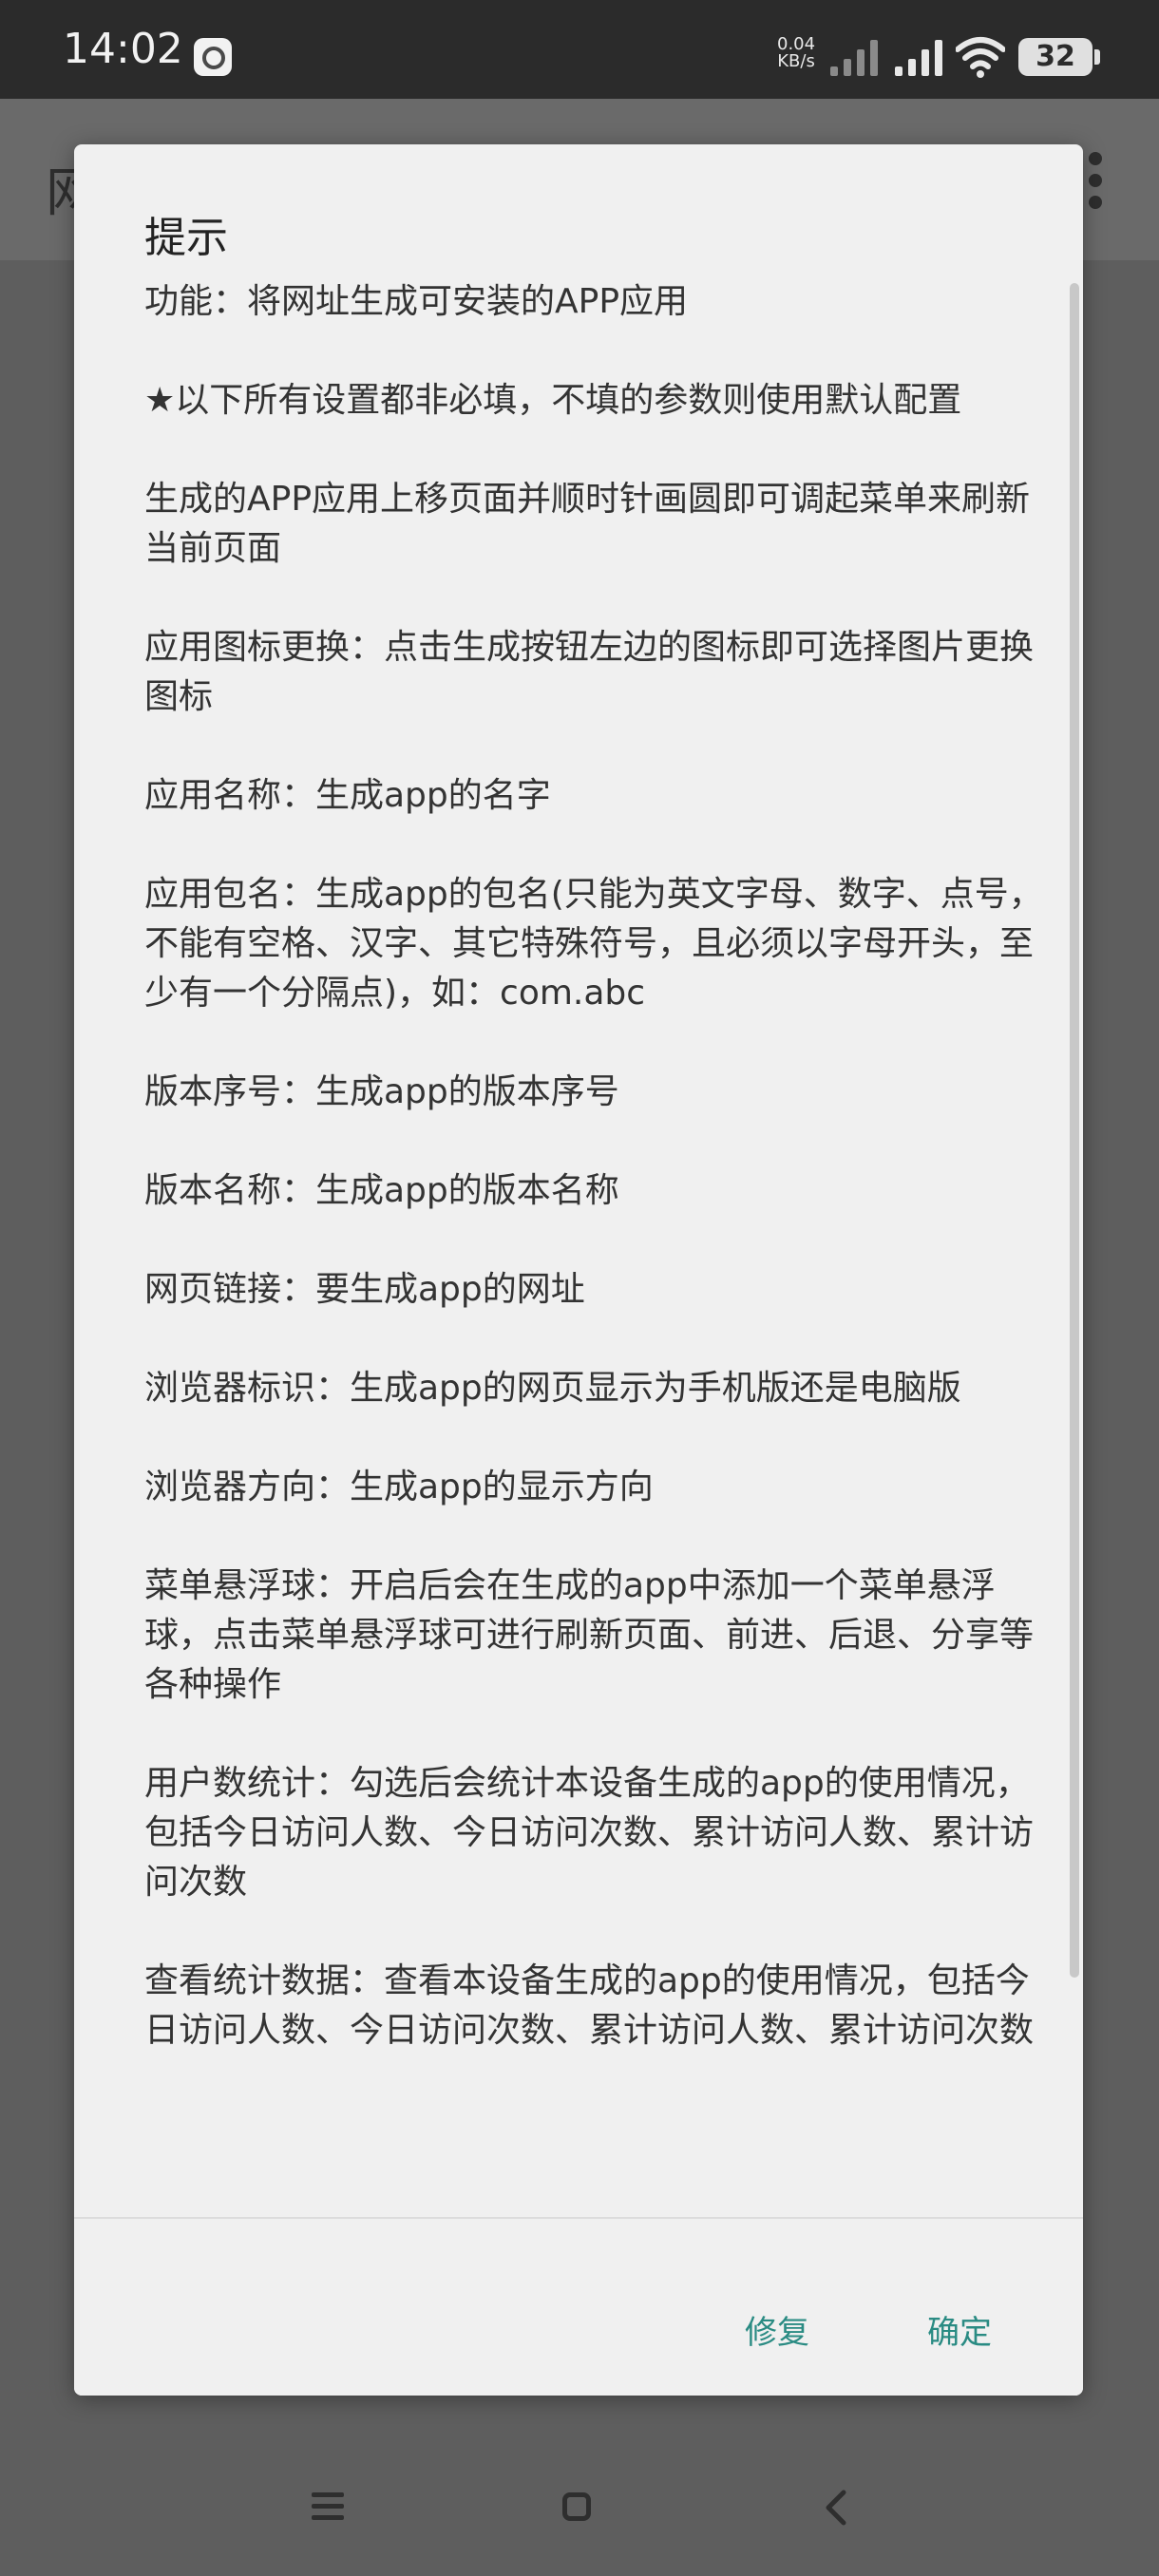 The width and height of the screenshot is (1159, 2576). What do you see at coordinates (836, 2508) in the screenshot?
I see `back-icon` at bounding box center [836, 2508].